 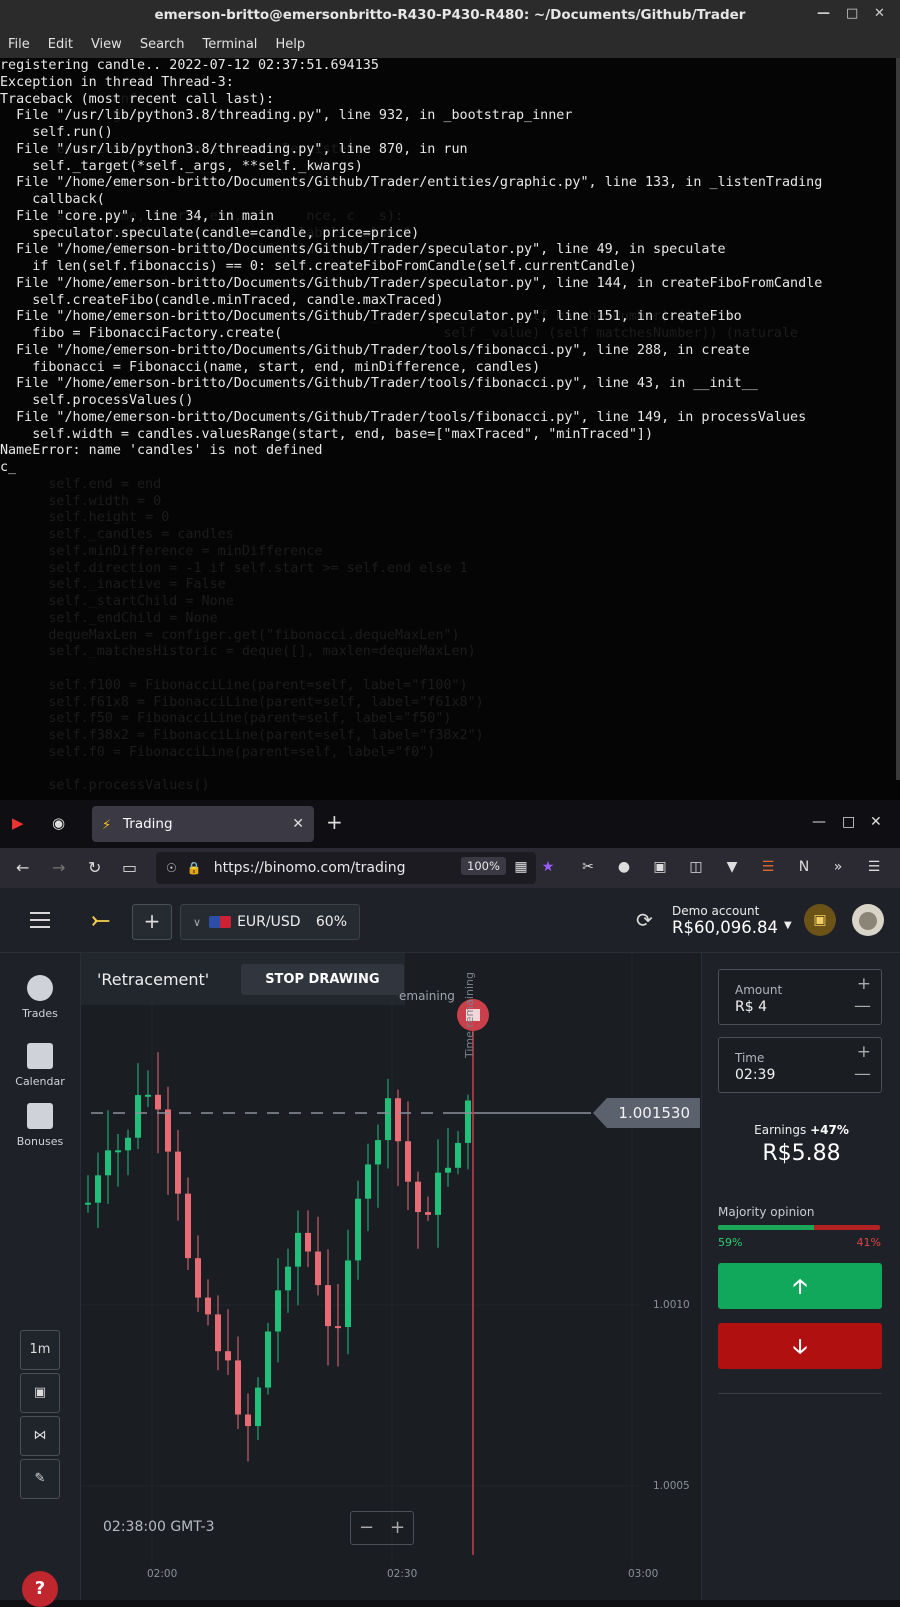 What do you see at coordinates (298, 824) in the screenshot?
I see `tab-close-icon: ✕` at bounding box center [298, 824].